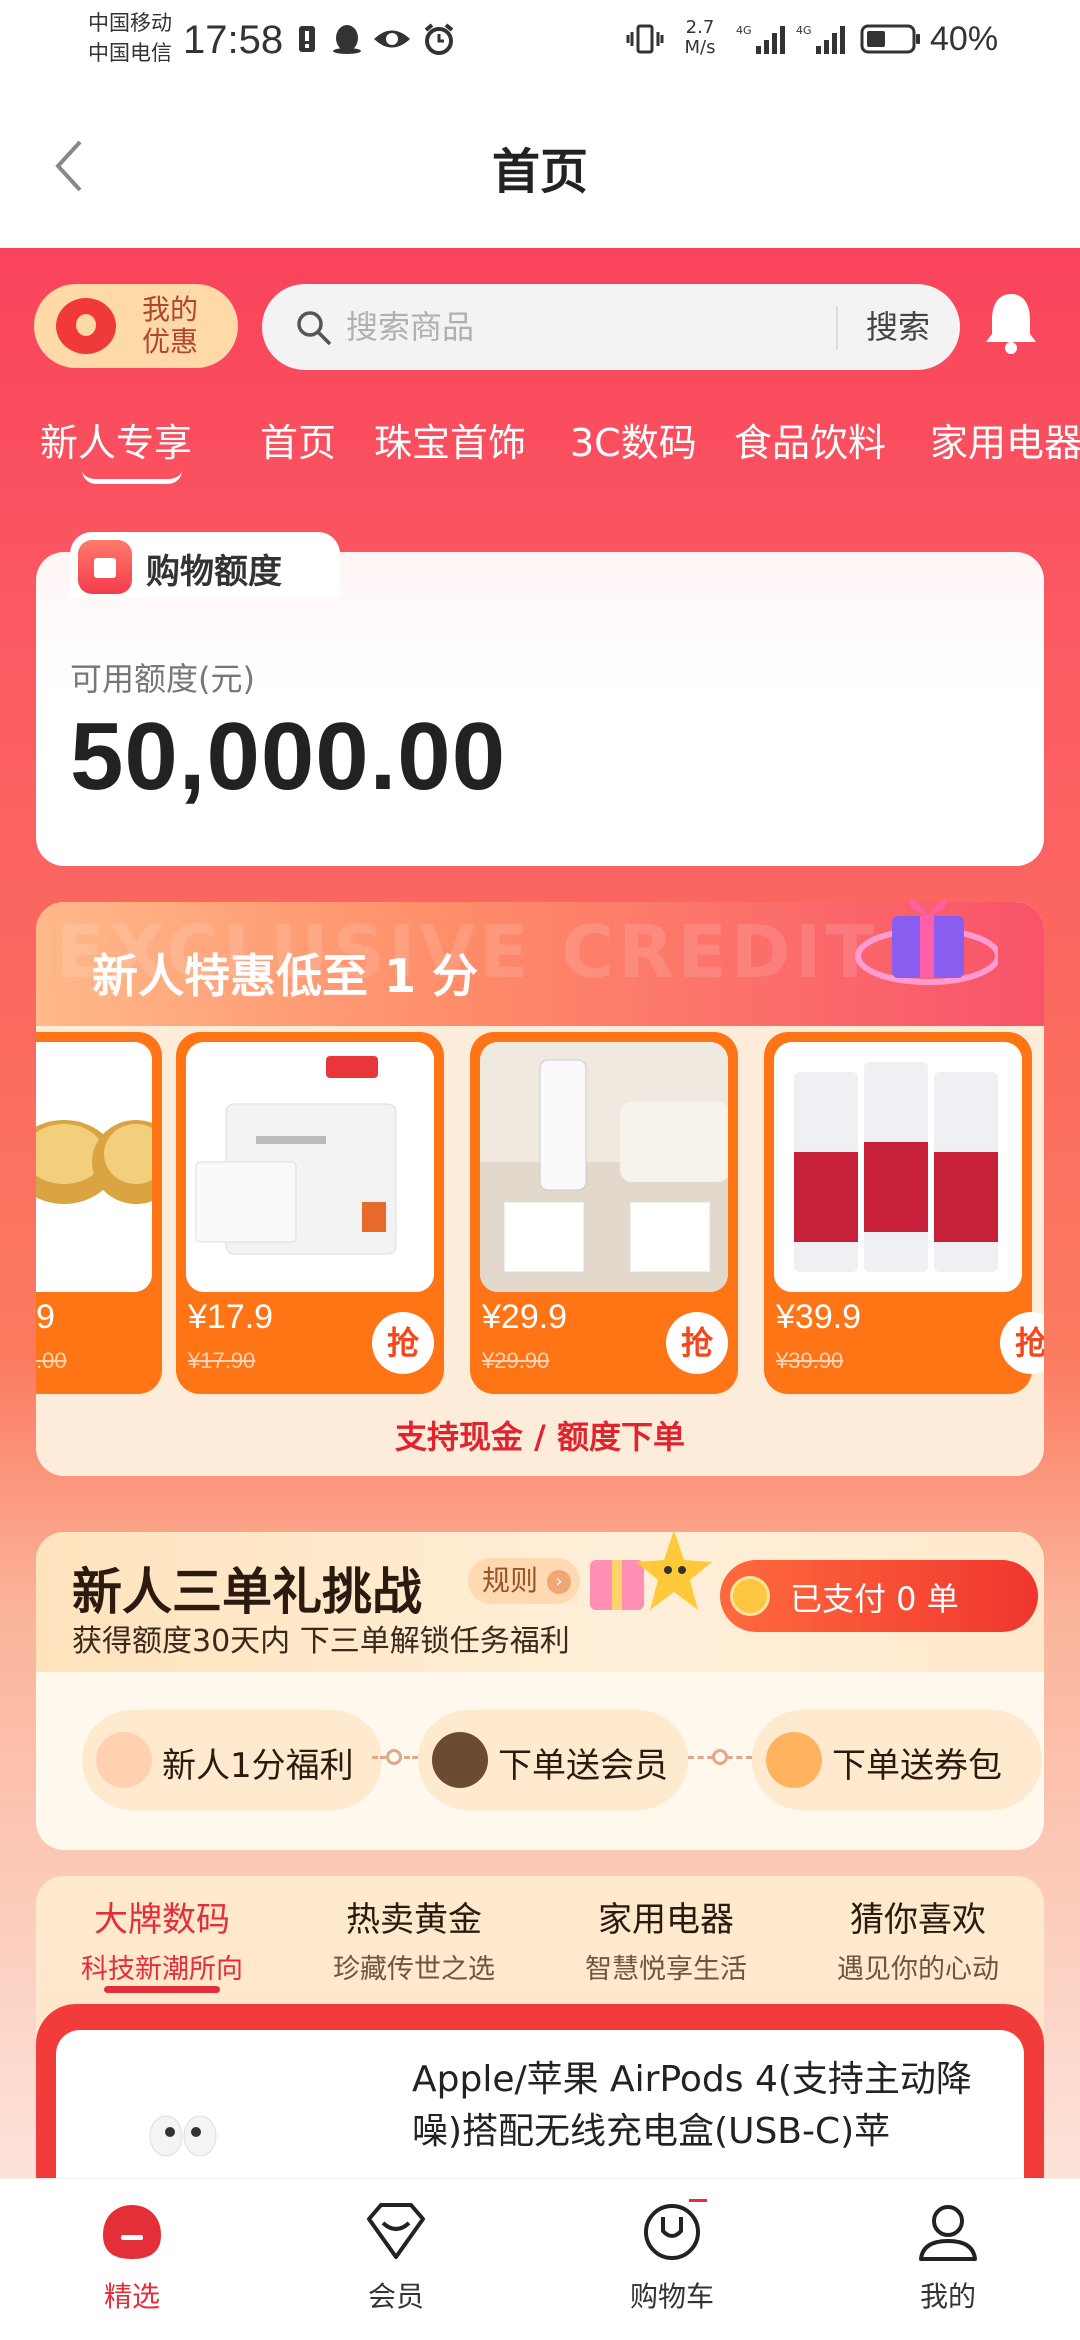 This screenshot has width=1080, height=2340. What do you see at coordinates (51, 1360) in the screenshot?
I see `deal-original-price: .00` at bounding box center [51, 1360].